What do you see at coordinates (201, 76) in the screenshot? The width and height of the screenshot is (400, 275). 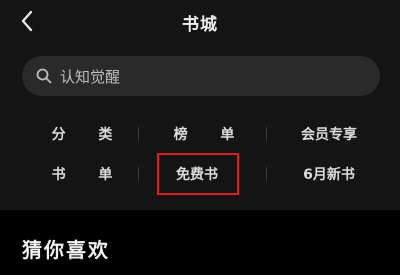 I see `search-input: 认知觉醒` at bounding box center [201, 76].